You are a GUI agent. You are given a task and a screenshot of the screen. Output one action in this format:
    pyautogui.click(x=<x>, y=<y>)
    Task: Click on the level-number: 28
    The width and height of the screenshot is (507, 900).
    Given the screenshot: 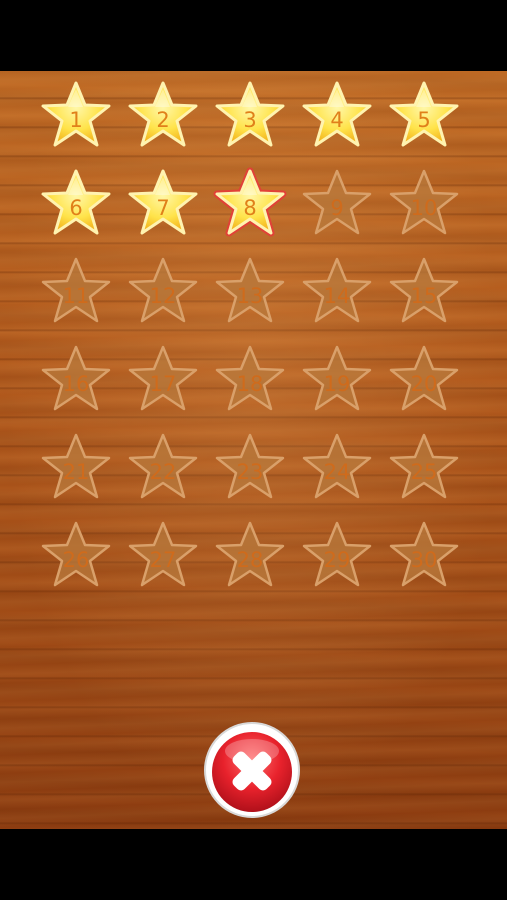 What is the action you would take?
    pyautogui.click(x=250, y=560)
    